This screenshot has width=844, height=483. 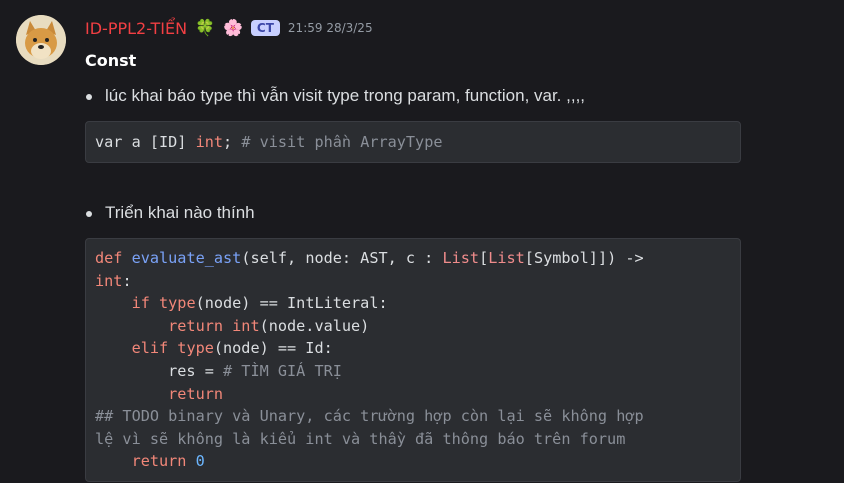 I want to click on server-tag-badge: CT, so click(x=265, y=28).